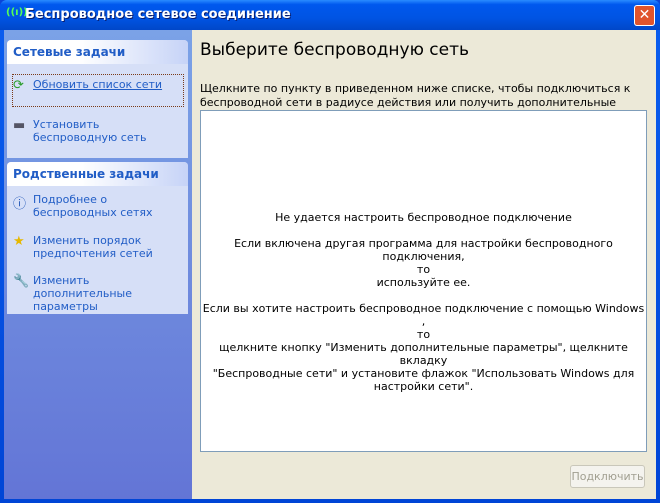 The image size is (660, 503). What do you see at coordinates (158, 14) in the screenshot?
I see `window-title: Беспроводное сетевое соединение` at bounding box center [158, 14].